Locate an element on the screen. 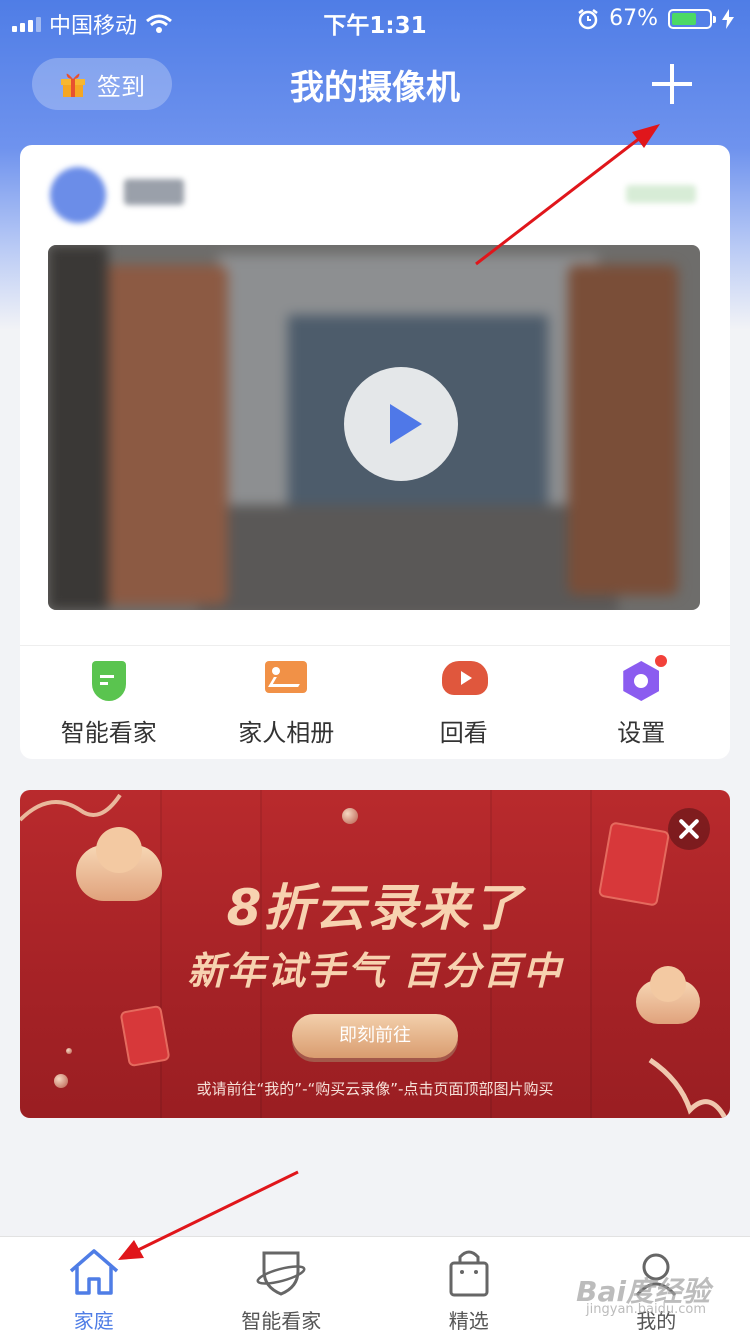  battery-icon is located at coordinates (690, 19).